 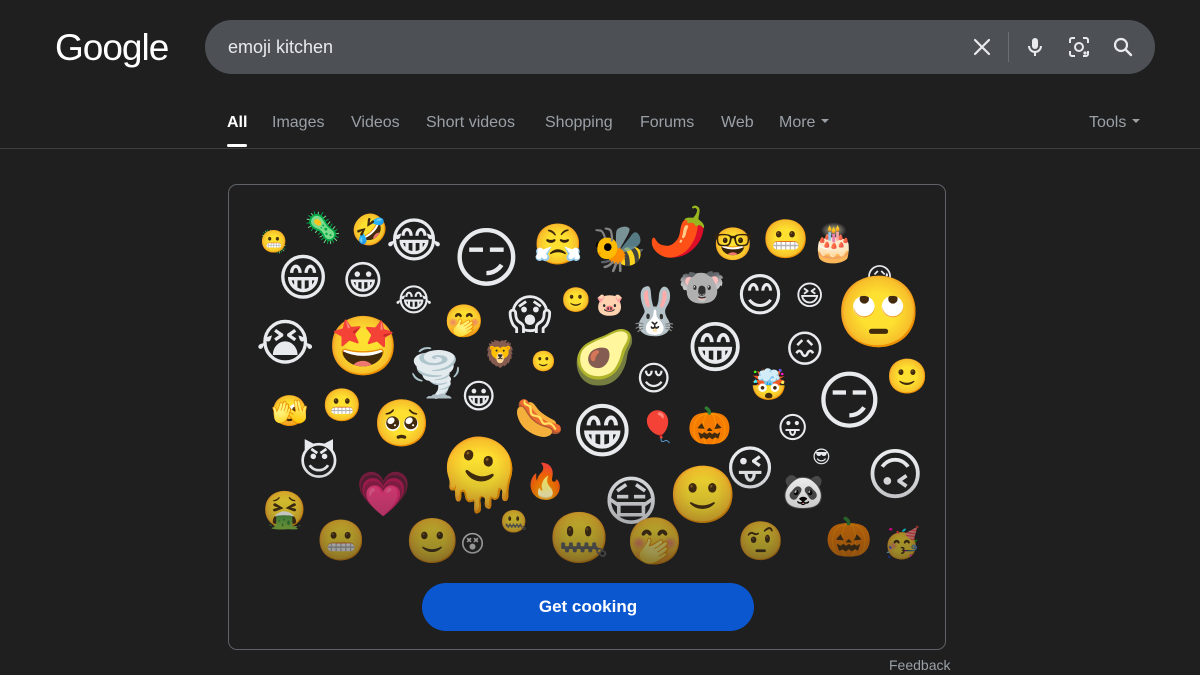 I want to click on emoji-sticker: 🌶️, so click(x=678, y=232).